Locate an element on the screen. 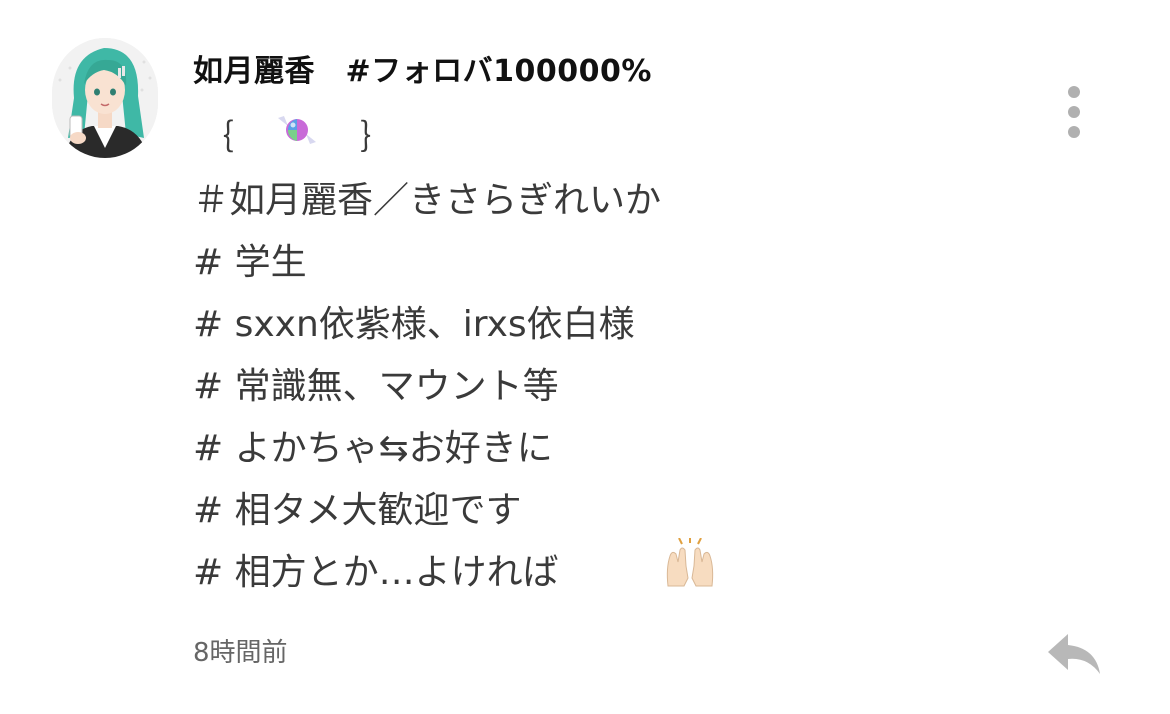 This screenshot has height=714, width=1170. reply-icon is located at coordinates (1074, 654).